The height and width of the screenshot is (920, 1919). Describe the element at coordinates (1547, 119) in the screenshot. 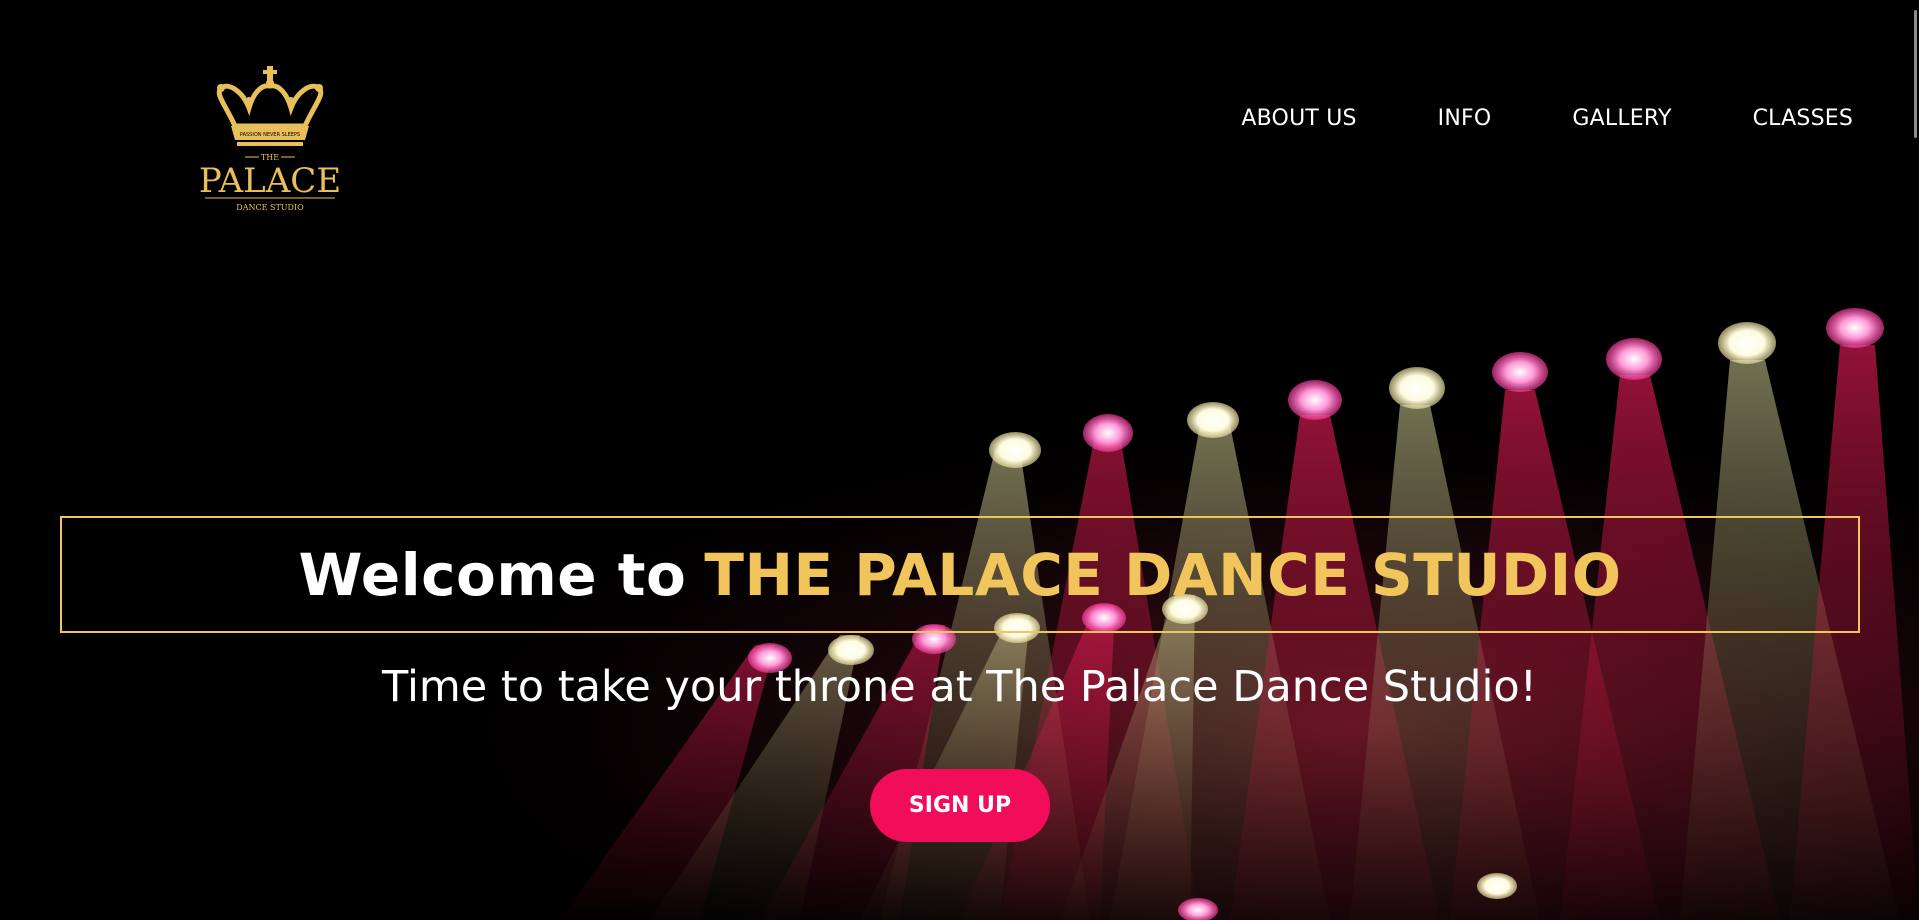

I see `main-nav: ABOUT US INFO GALLERY CLASSES` at that location.